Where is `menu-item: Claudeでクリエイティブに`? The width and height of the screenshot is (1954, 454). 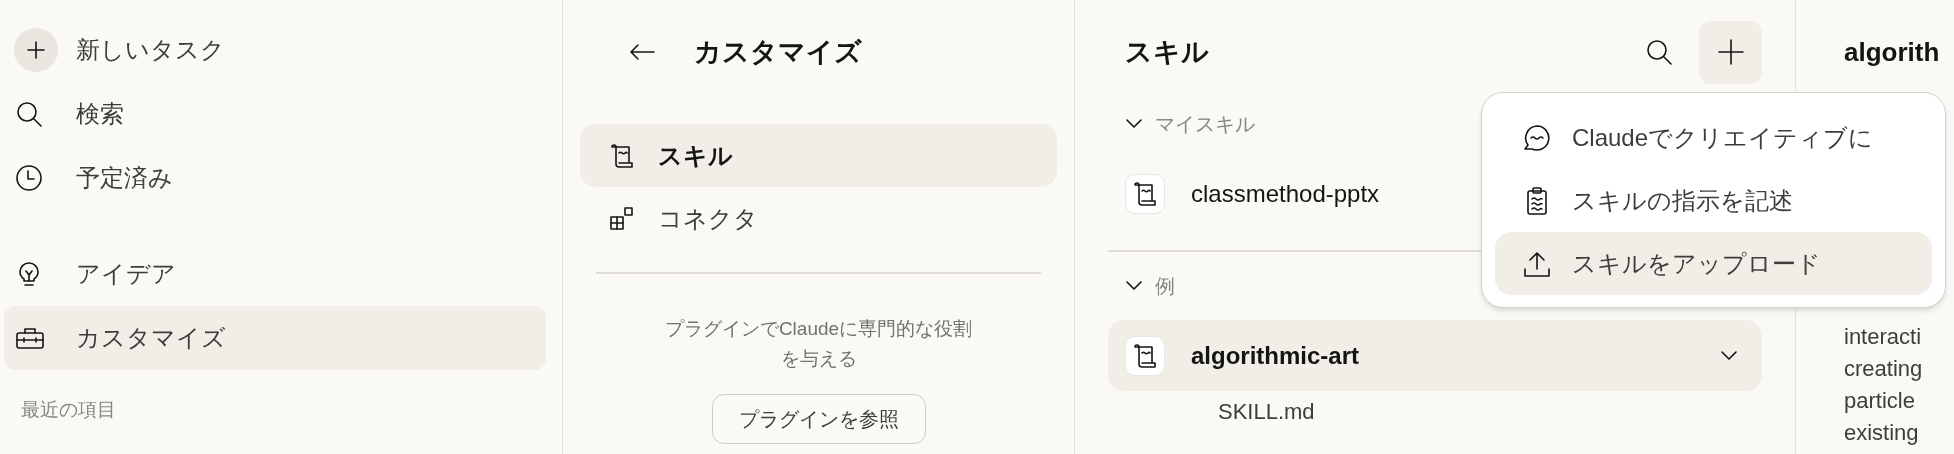 menu-item: Claudeでクリエイティブに is located at coordinates (1713, 137).